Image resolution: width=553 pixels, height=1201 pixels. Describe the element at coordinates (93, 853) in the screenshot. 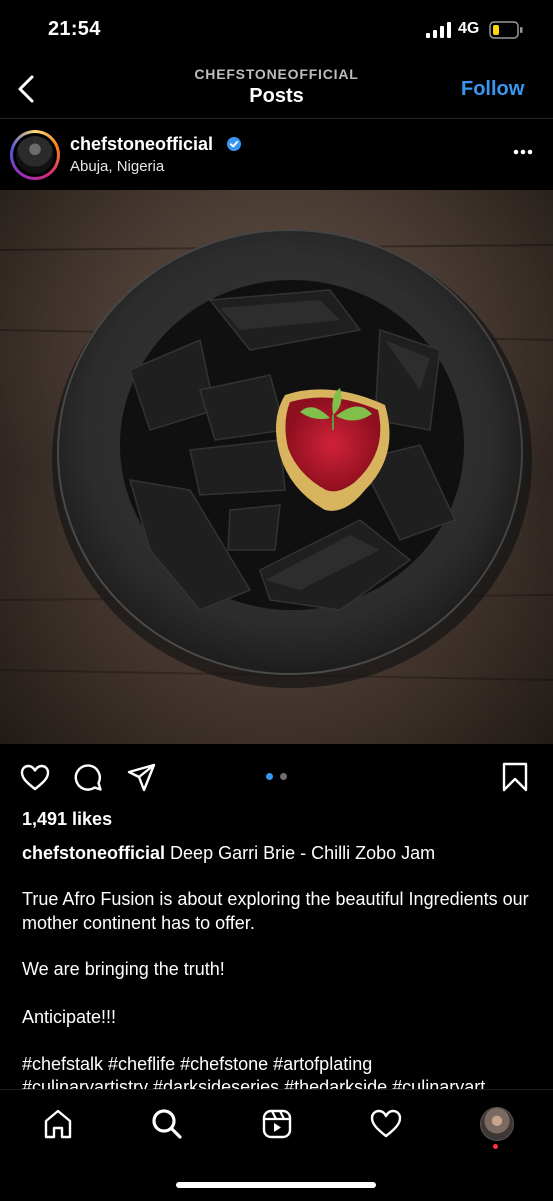

I see `caption-username: chefstoneofficial` at that location.